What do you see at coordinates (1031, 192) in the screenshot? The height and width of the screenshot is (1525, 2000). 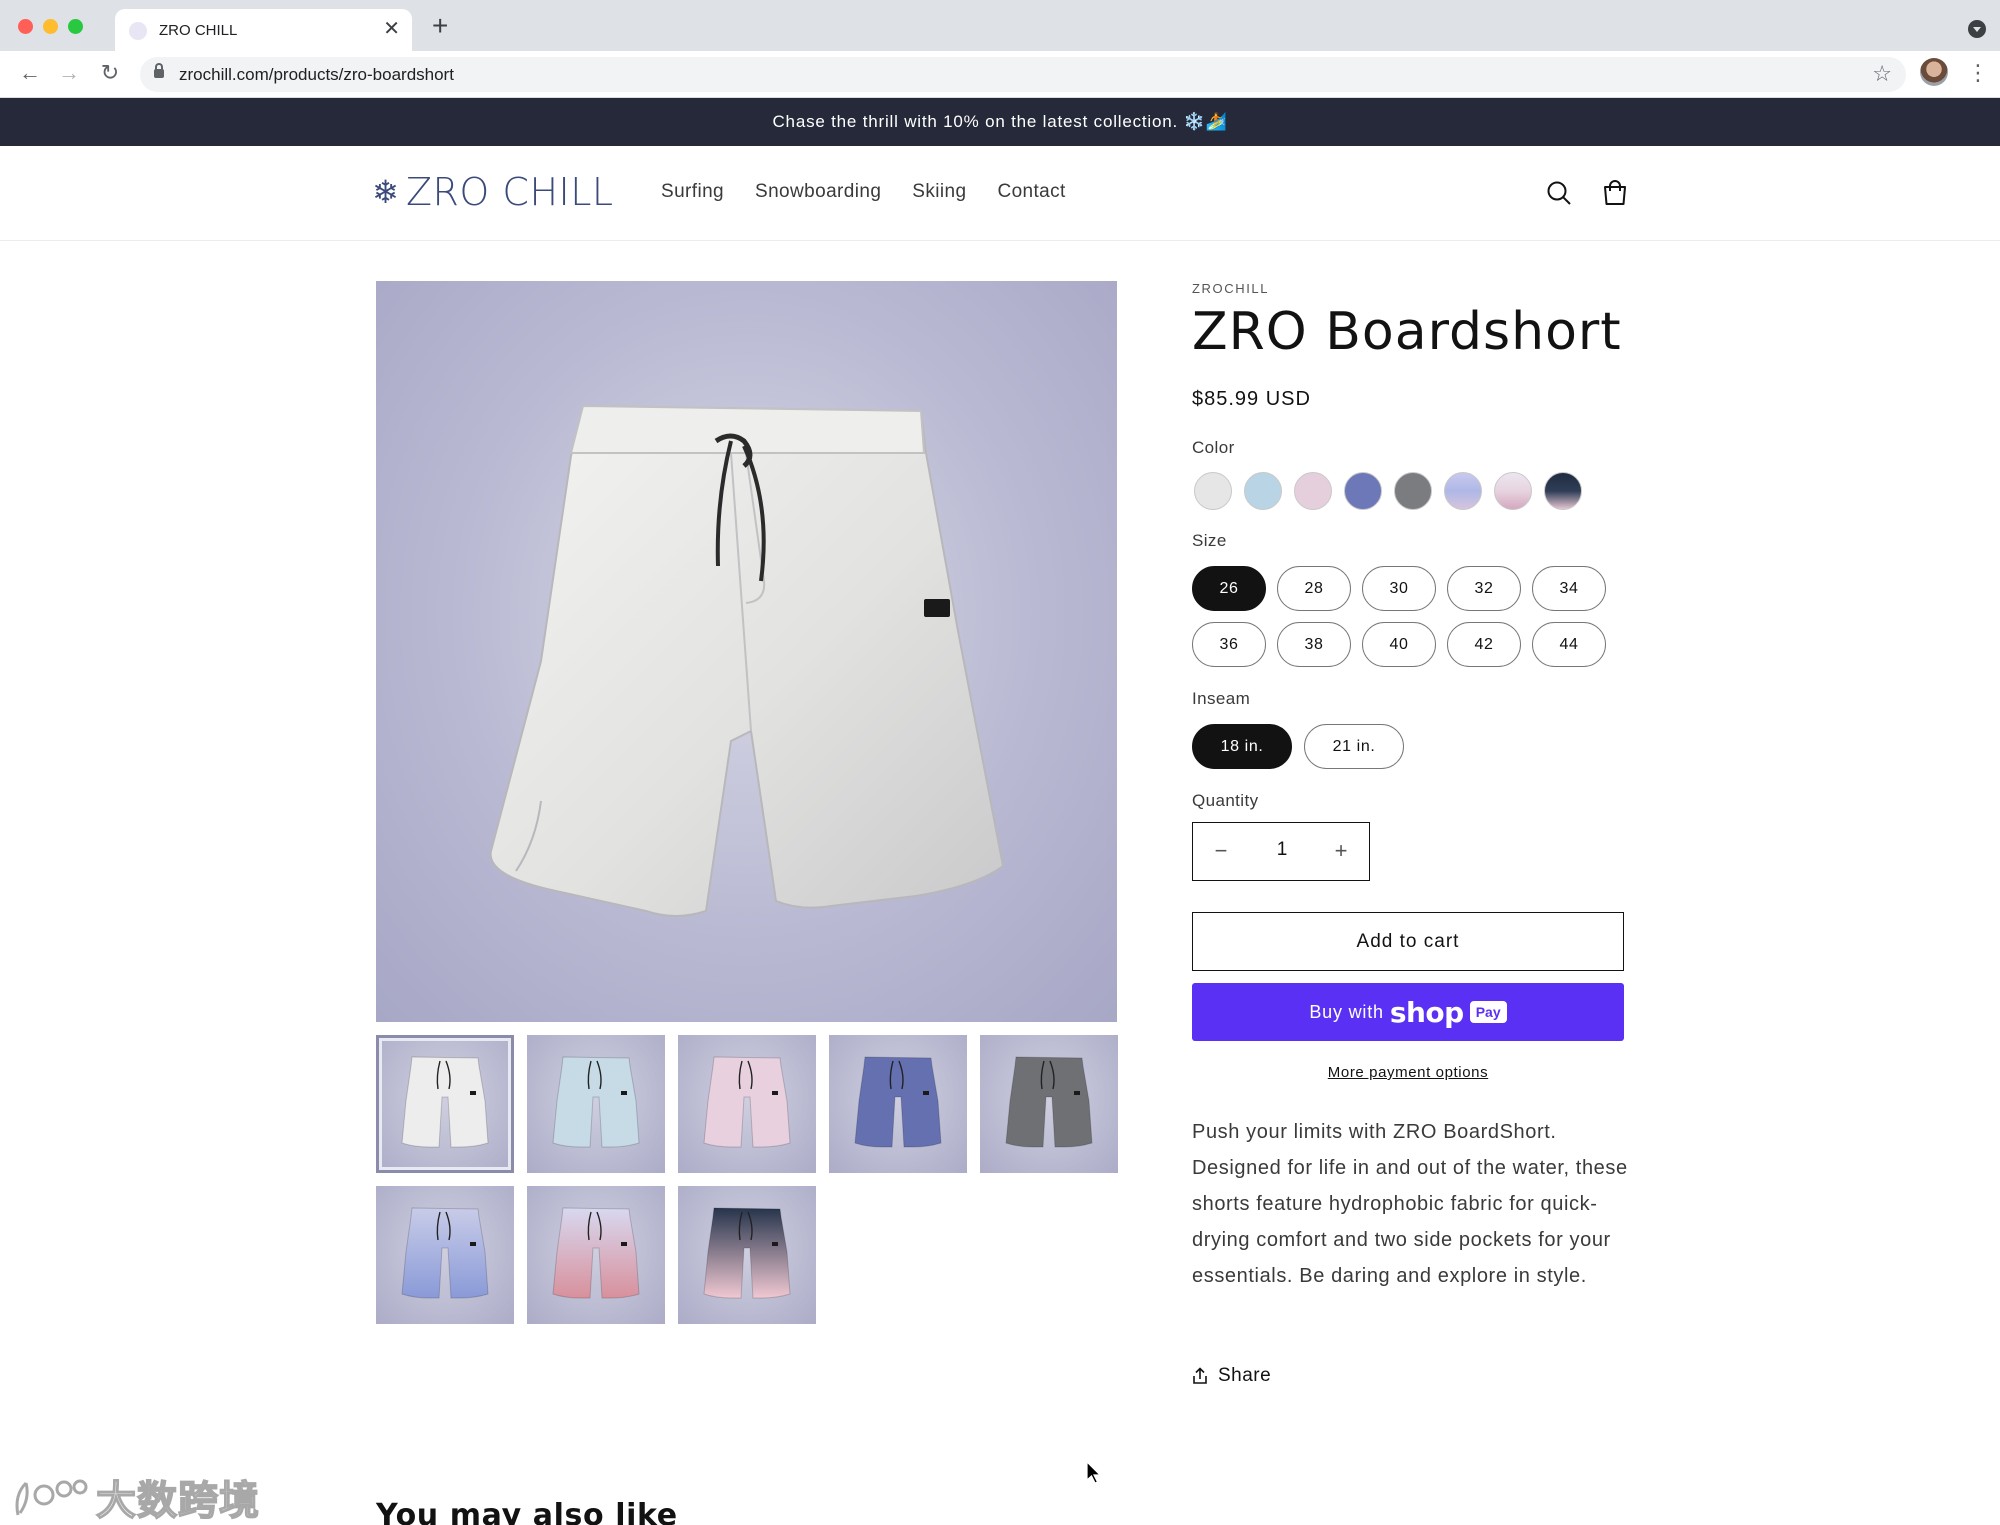 I see `nav-item-contact: Contact` at bounding box center [1031, 192].